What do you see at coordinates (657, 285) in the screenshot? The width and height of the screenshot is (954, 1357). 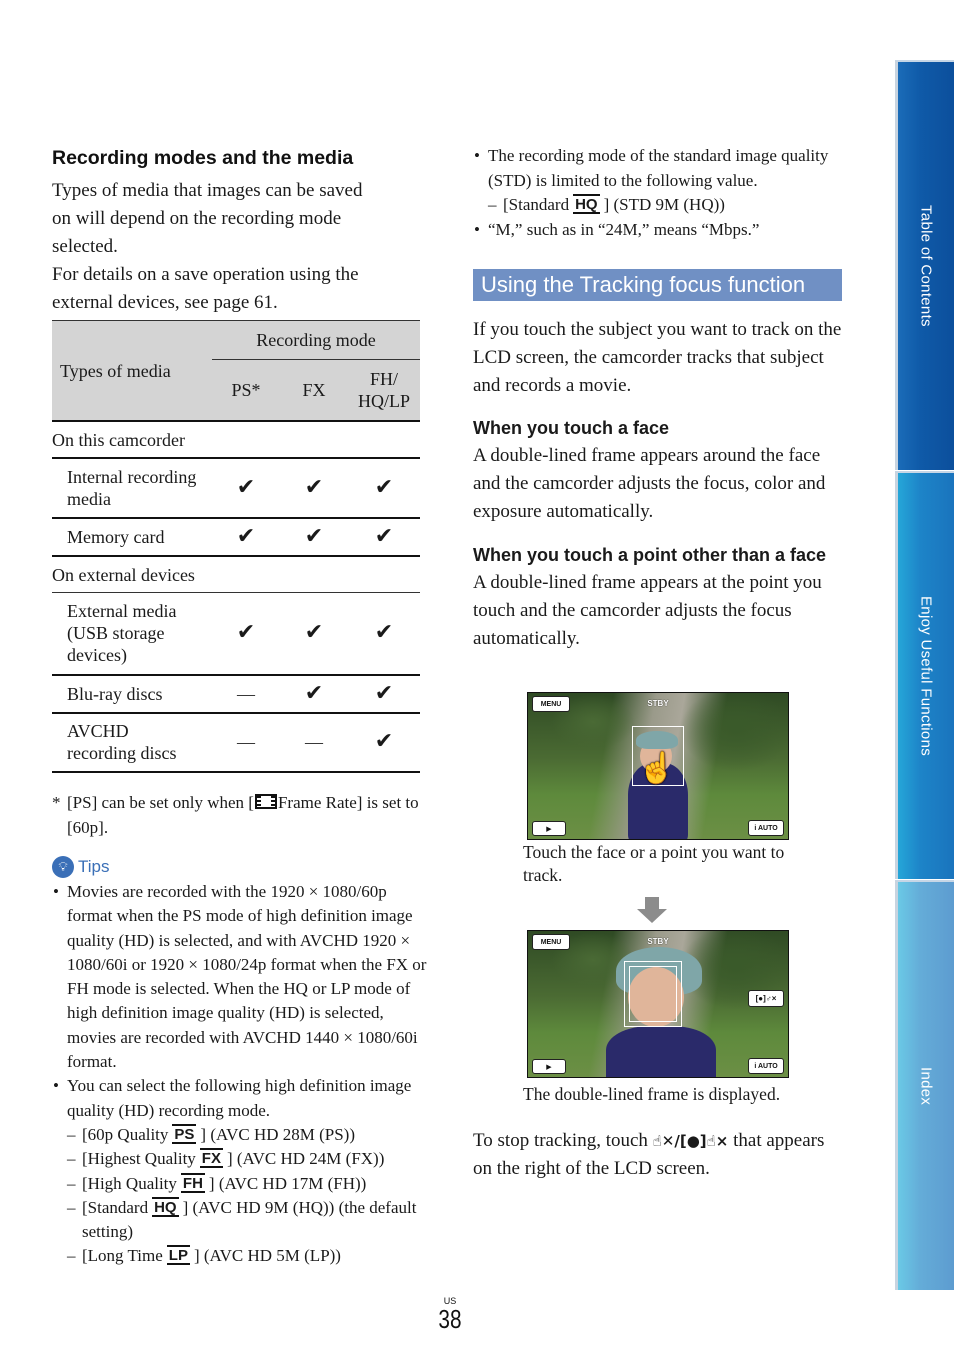 I see `section-heading-bar: Using the Tracking focus function` at bounding box center [657, 285].